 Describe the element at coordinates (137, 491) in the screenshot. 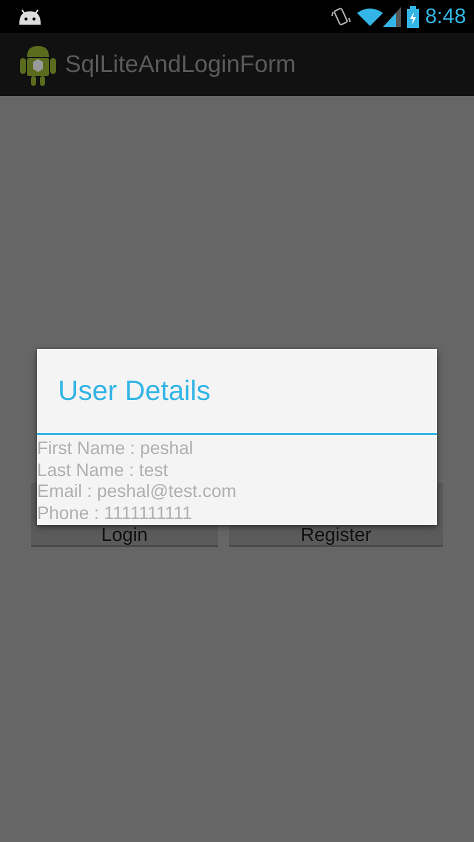

I see `detail-line: Email : peshal@test.com` at that location.